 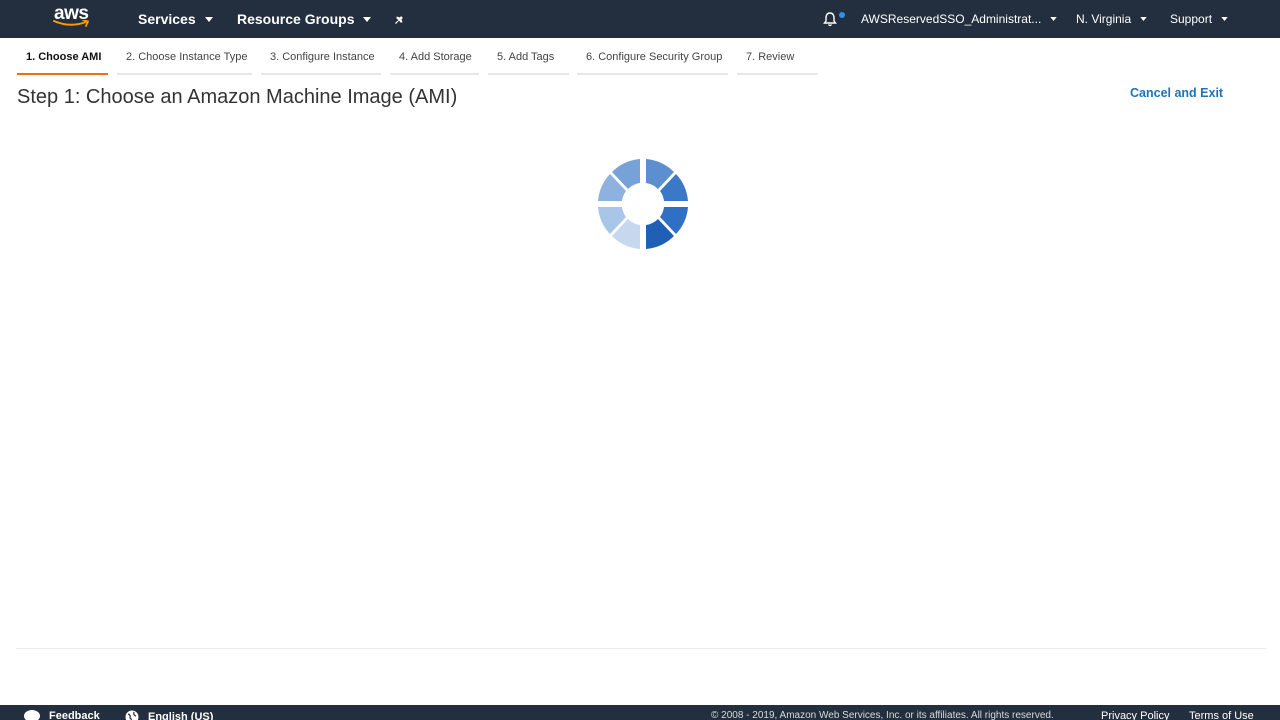 I want to click on step-configure-security-group: 6. Configure Security Group, so click(x=652, y=63).